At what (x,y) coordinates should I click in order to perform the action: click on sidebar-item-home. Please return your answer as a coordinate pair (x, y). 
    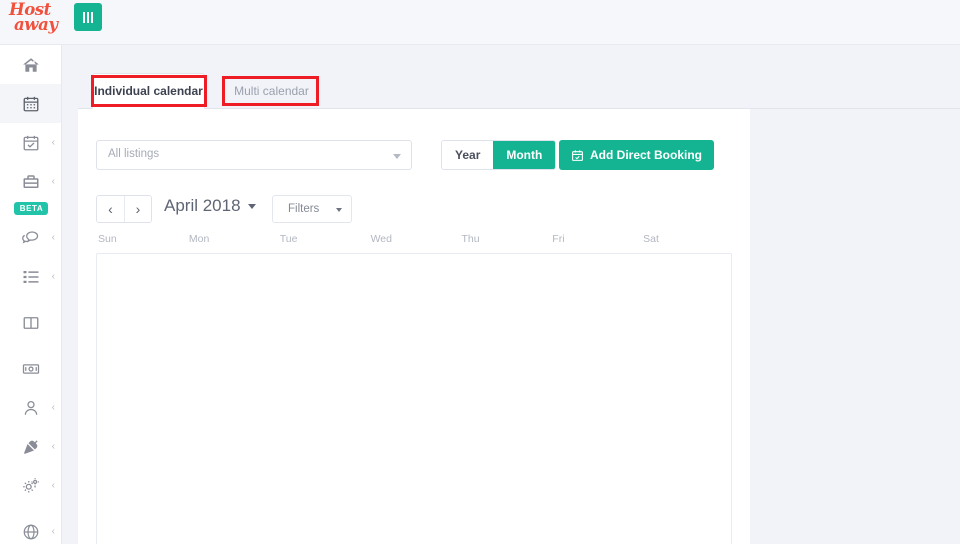
    Looking at the image, I should click on (30, 64).